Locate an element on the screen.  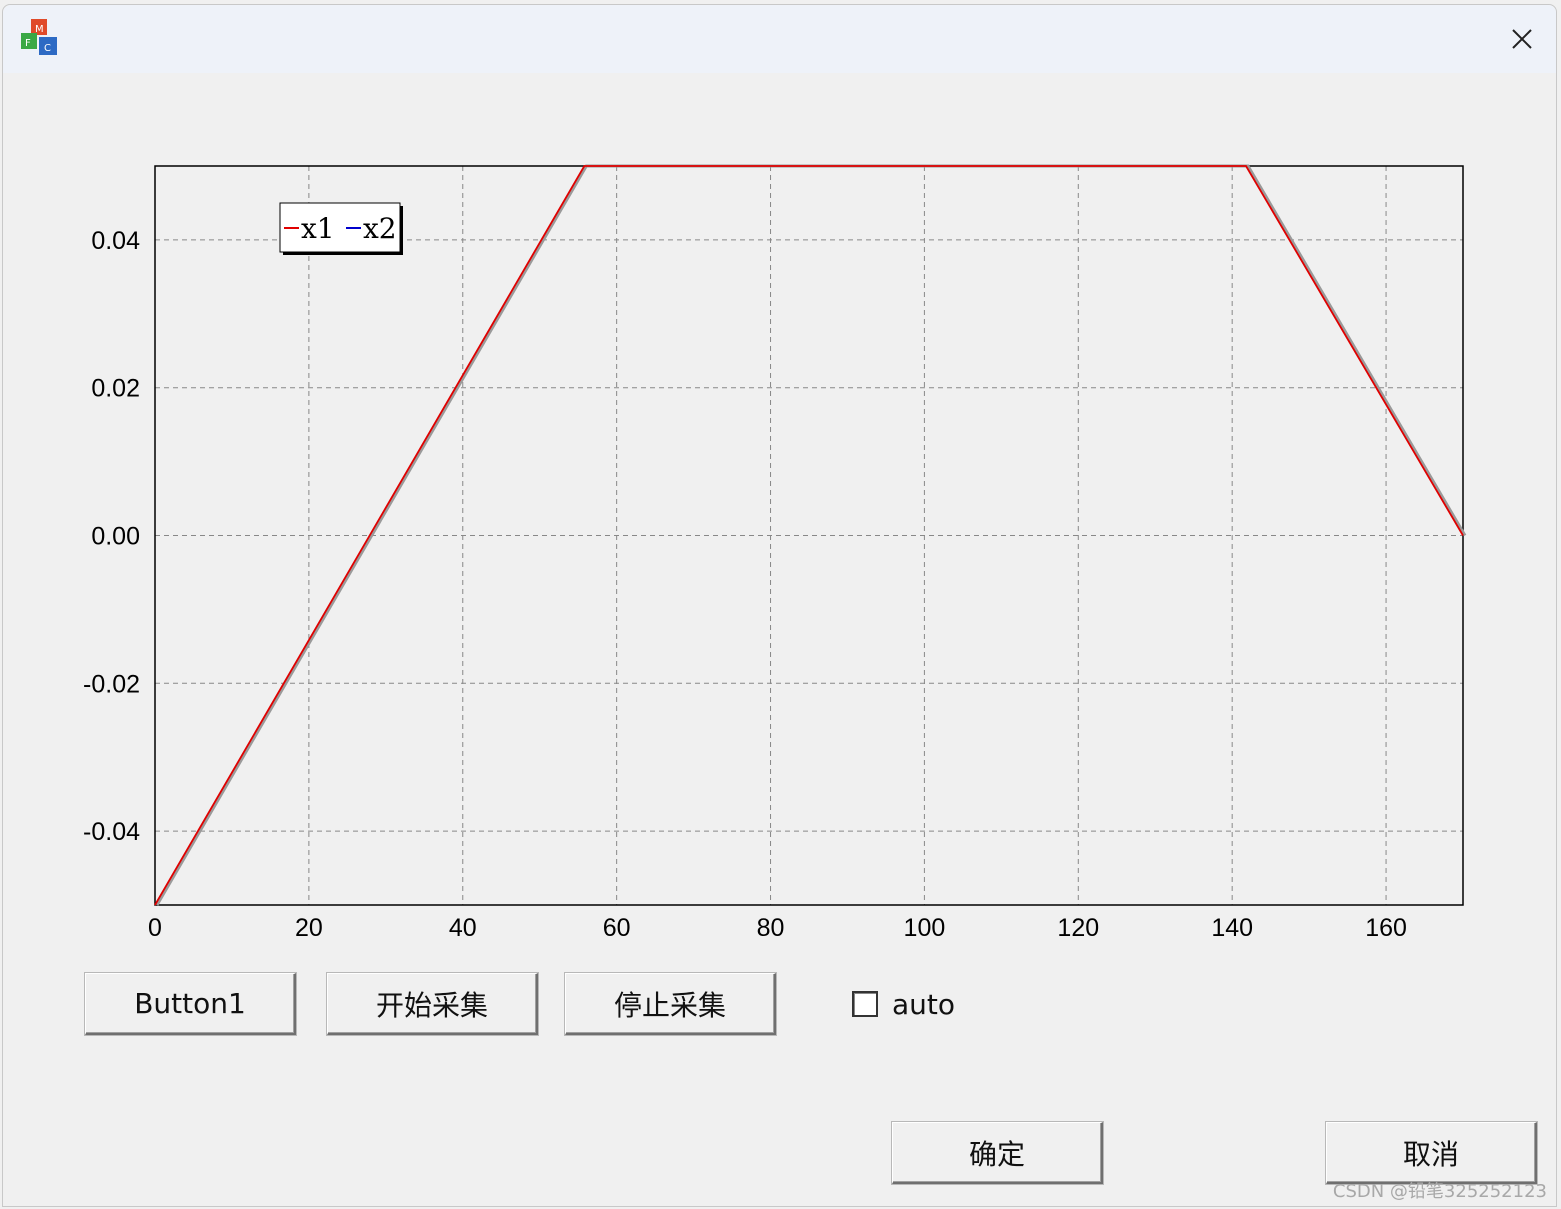
stop-capture-button: 停止采集 is located at coordinates (670, 1004).